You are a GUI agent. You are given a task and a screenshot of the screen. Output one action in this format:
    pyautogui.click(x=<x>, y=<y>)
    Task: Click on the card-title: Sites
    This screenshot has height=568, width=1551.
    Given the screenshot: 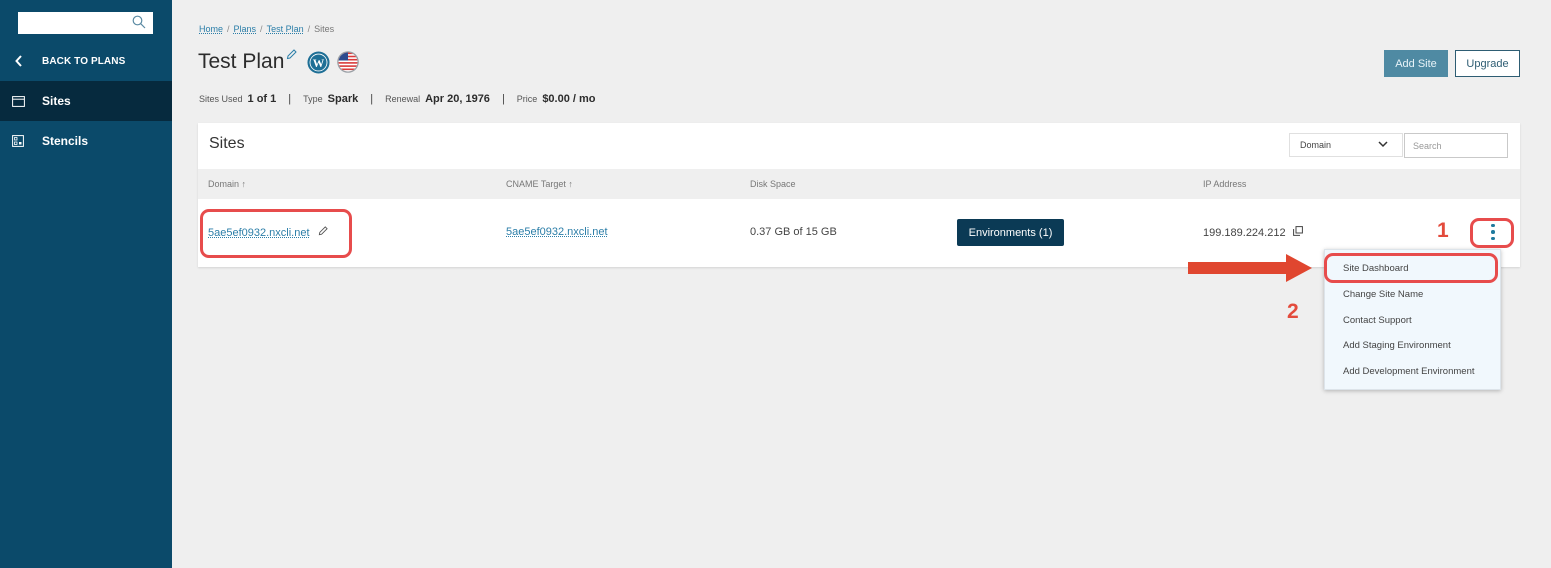 What is the action you would take?
    pyautogui.click(x=227, y=143)
    